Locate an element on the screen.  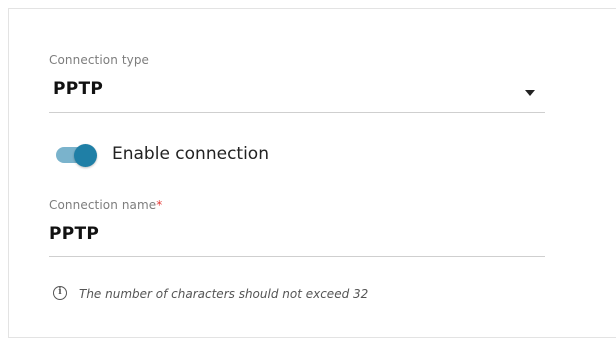
chevron-down-icon is located at coordinates (530, 93).